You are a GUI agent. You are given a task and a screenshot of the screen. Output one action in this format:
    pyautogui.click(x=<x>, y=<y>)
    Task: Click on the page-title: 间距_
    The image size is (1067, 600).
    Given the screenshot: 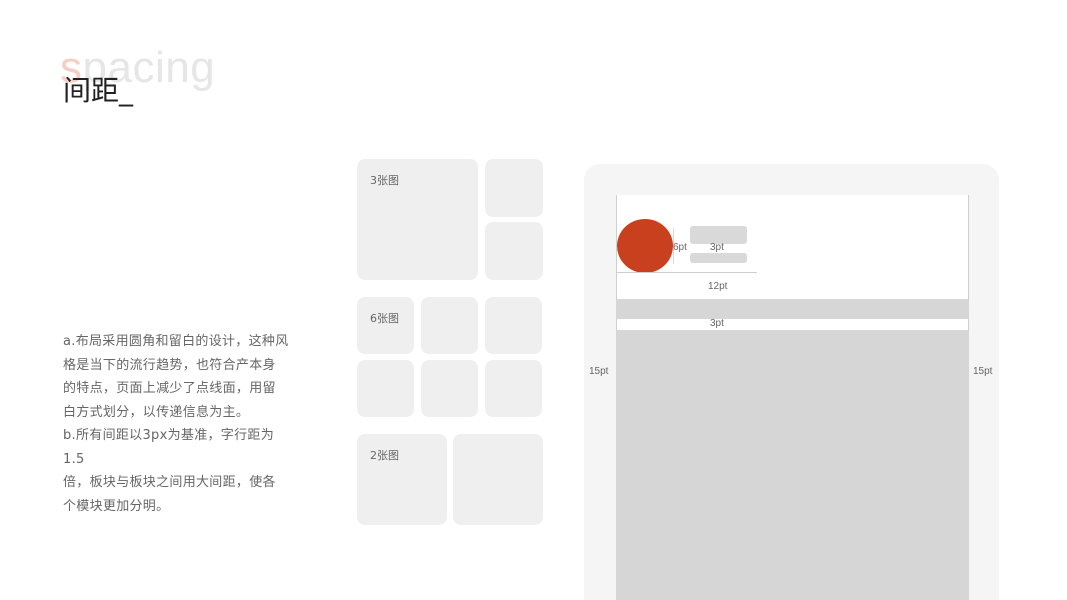 What is the action you would take?
    pyautogui.click(x=98, y=90)
    